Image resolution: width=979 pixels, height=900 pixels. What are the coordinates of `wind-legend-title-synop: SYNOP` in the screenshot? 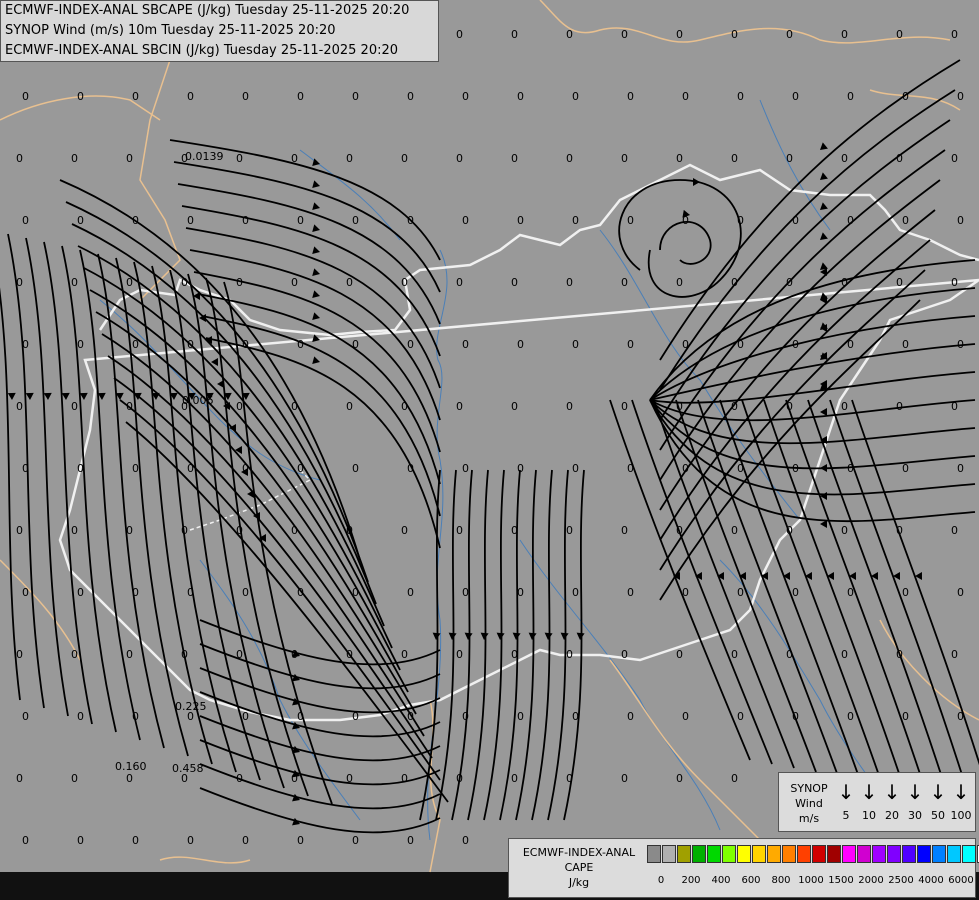 It's located at (809, 788).